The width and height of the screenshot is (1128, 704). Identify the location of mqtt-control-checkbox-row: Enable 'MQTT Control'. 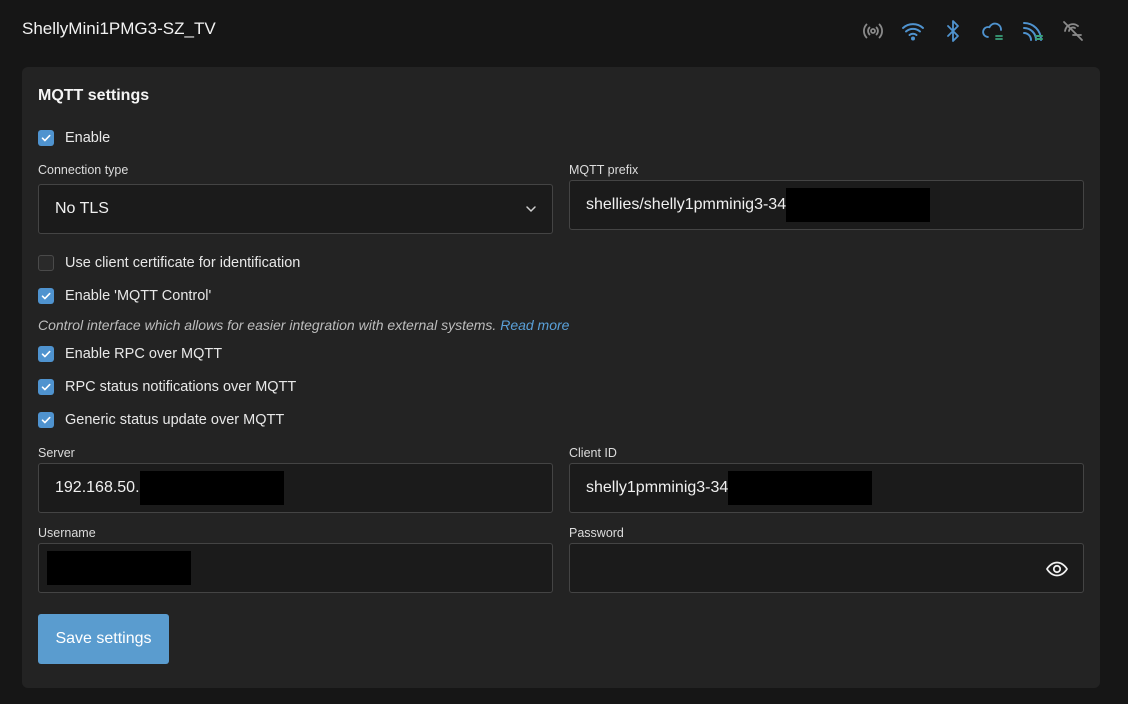
(124, 296).